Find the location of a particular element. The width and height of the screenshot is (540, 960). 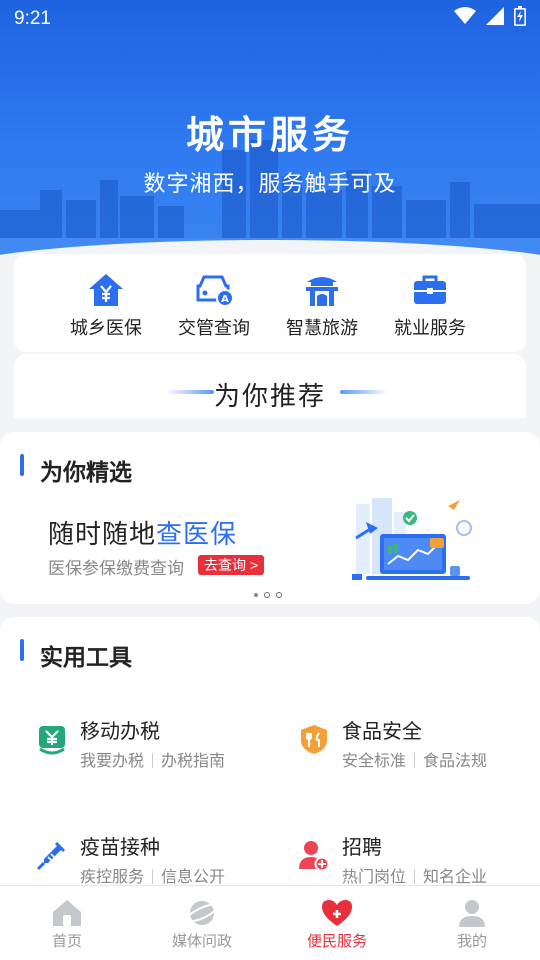

tax-icon is located at coordinates (52, 740).